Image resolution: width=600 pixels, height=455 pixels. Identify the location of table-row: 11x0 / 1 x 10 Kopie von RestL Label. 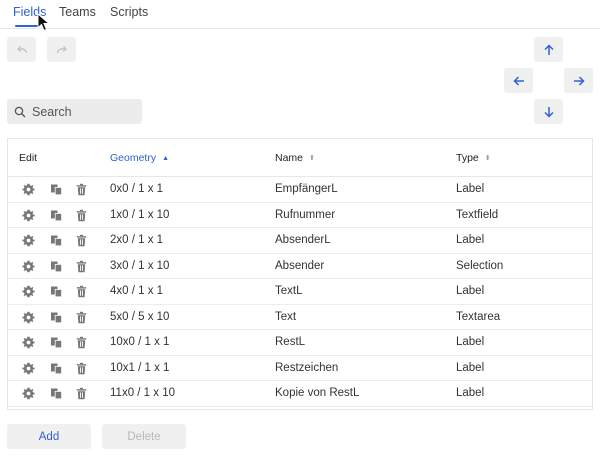
(300, 394).